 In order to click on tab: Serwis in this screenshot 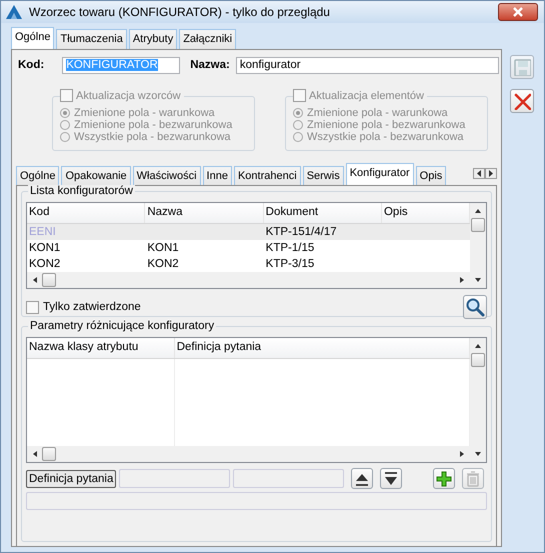, I will do `click(323, 175)`.